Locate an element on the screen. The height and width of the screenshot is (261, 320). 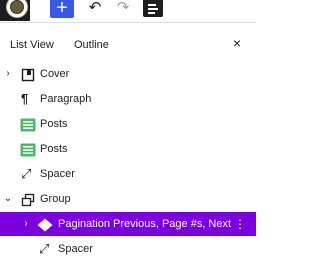
pagination-icon is located at coordinates (45, 224).